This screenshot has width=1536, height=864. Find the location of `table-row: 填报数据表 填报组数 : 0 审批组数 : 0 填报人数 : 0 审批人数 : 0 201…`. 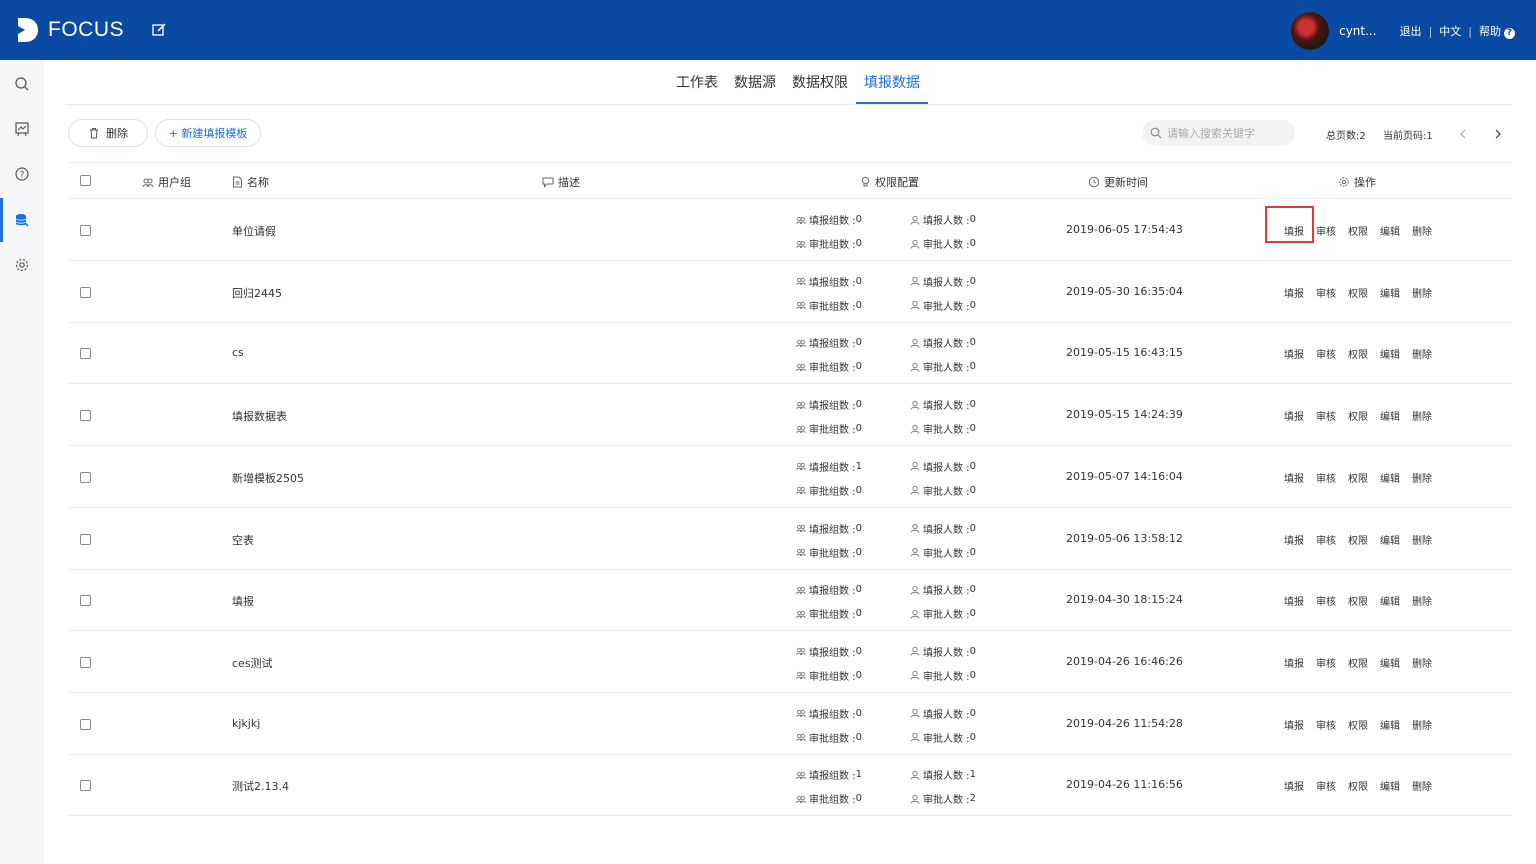

table-row: 填报数据表 填报组数 : 0 审批组数 : 0 填报人数 : 0 审批人数 : 0 201… is located at coordinates (790, 415).